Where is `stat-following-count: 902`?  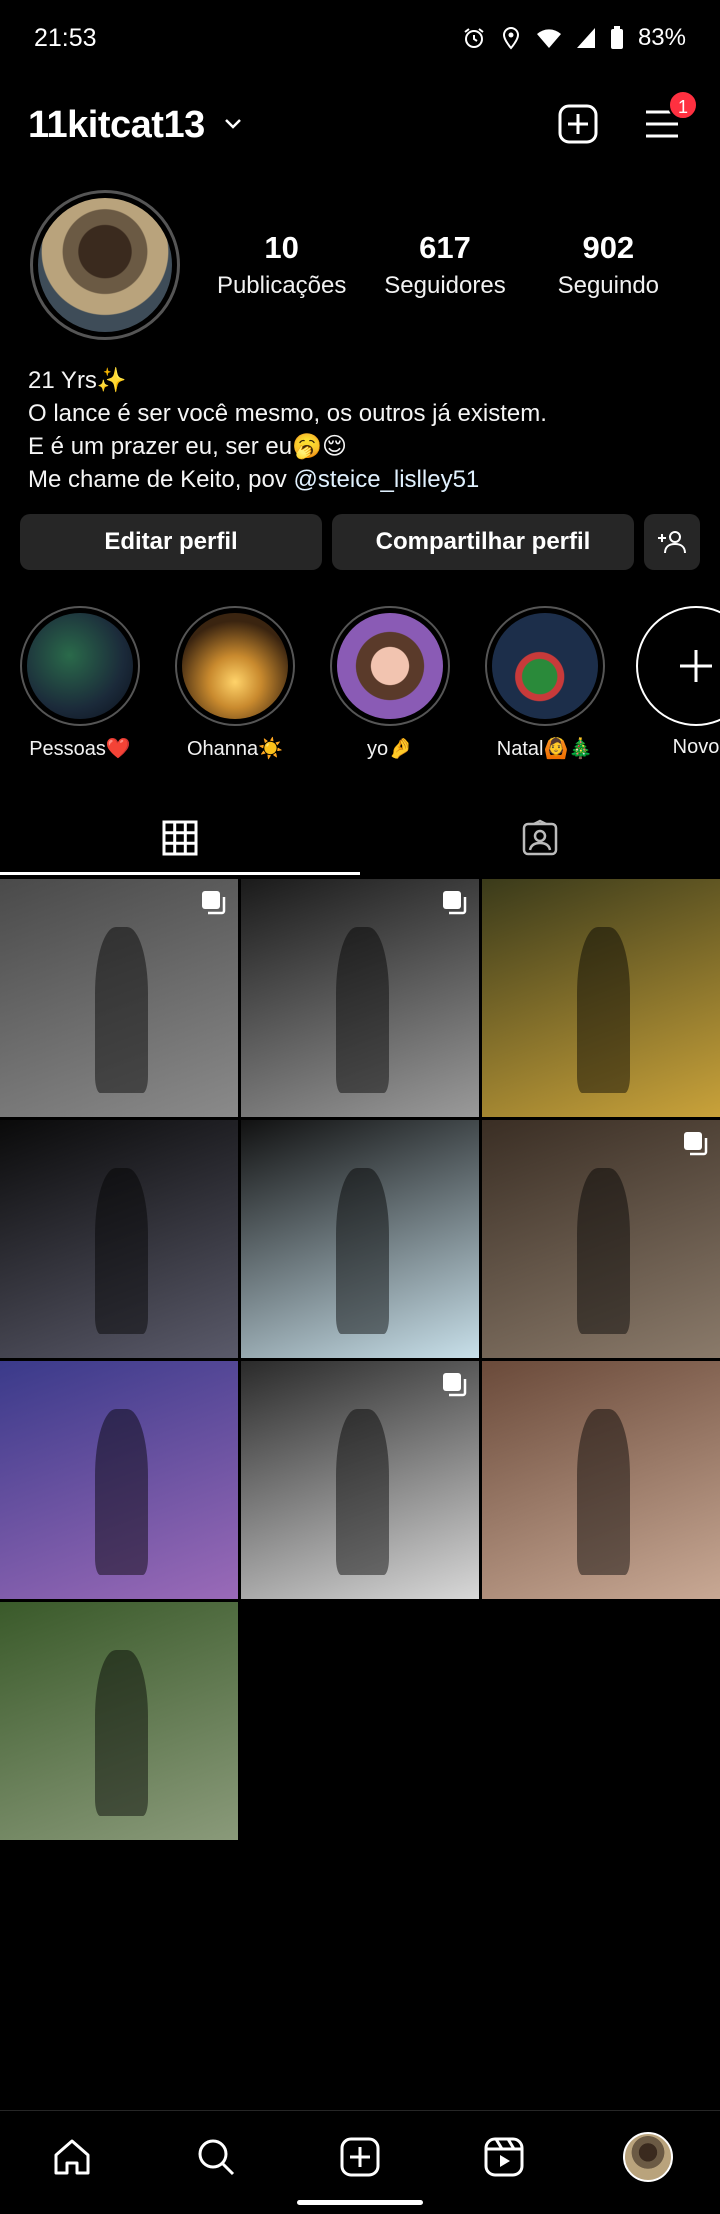 stat-following-count: 902 is located at coordinates (608, 247).